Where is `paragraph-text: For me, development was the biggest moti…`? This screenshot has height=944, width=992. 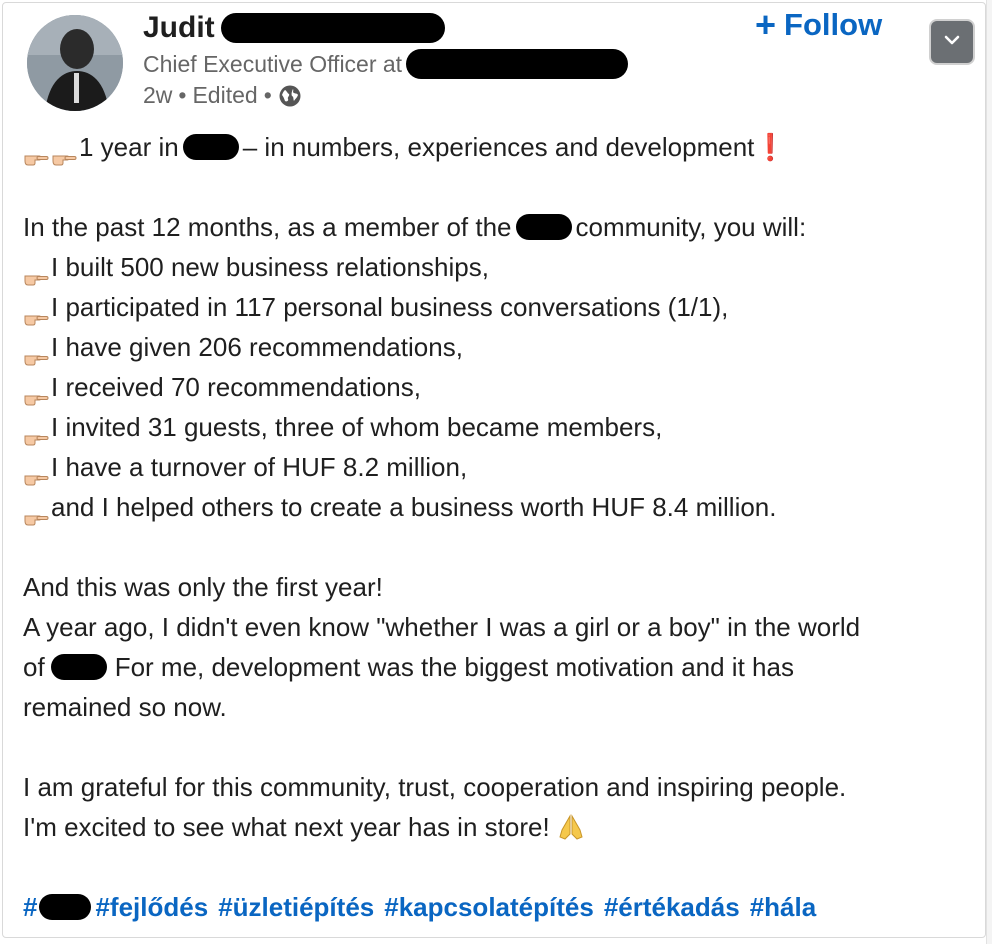 paragraph-text: For me, development was the biggest moti… is located at coordinates (454, 667).